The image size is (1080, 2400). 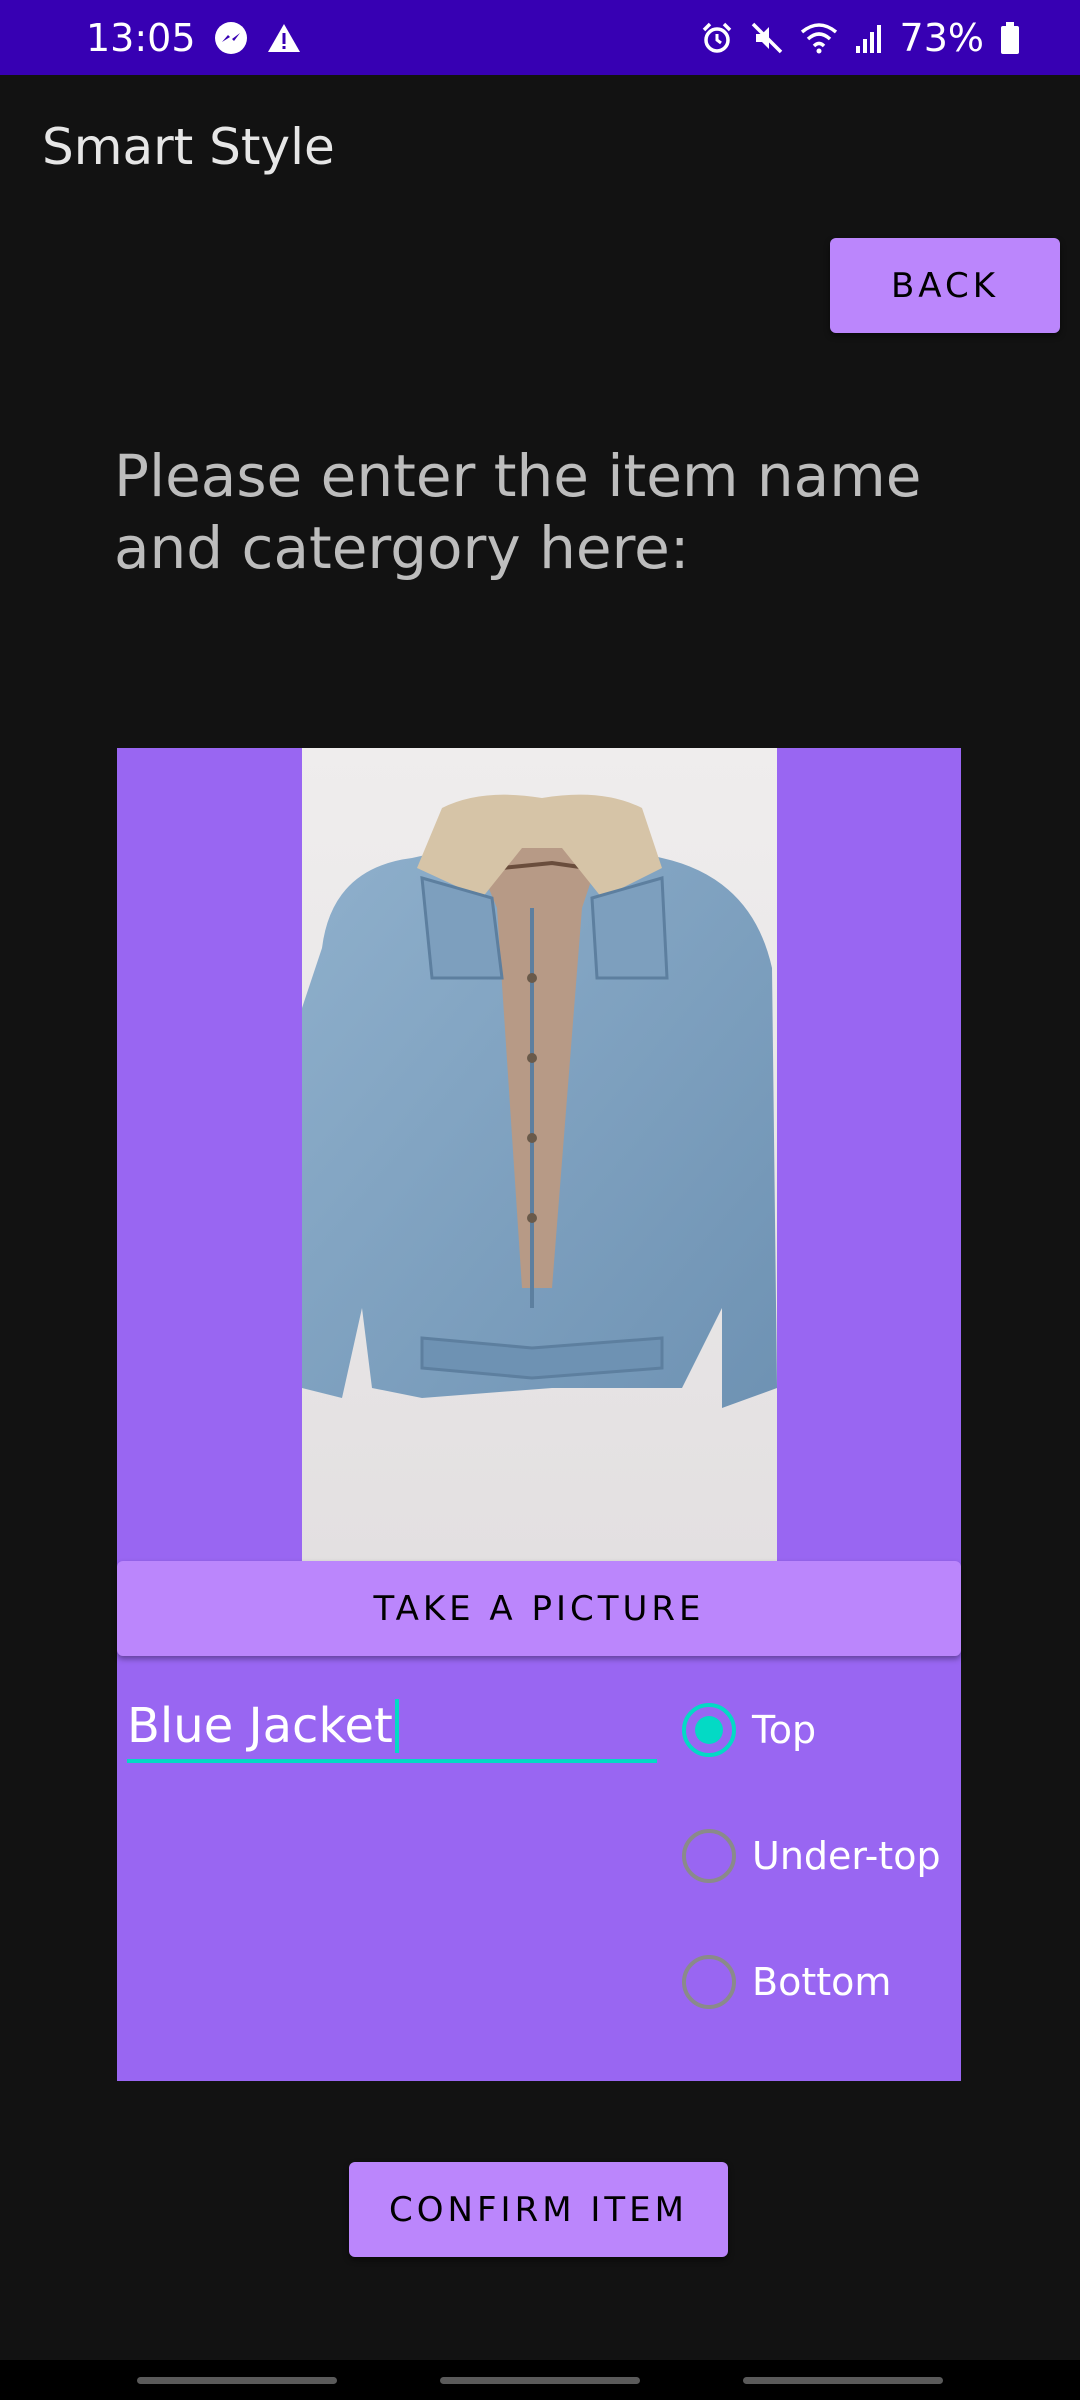 What do you see at coordinates (231, 38) in the screenshot?
I see `messenger-icon` at bounding box center [231, 38].